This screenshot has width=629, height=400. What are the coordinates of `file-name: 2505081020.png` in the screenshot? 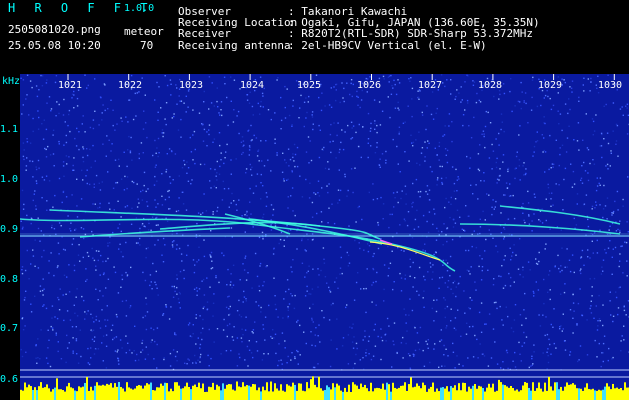 It's located at (54, 29).